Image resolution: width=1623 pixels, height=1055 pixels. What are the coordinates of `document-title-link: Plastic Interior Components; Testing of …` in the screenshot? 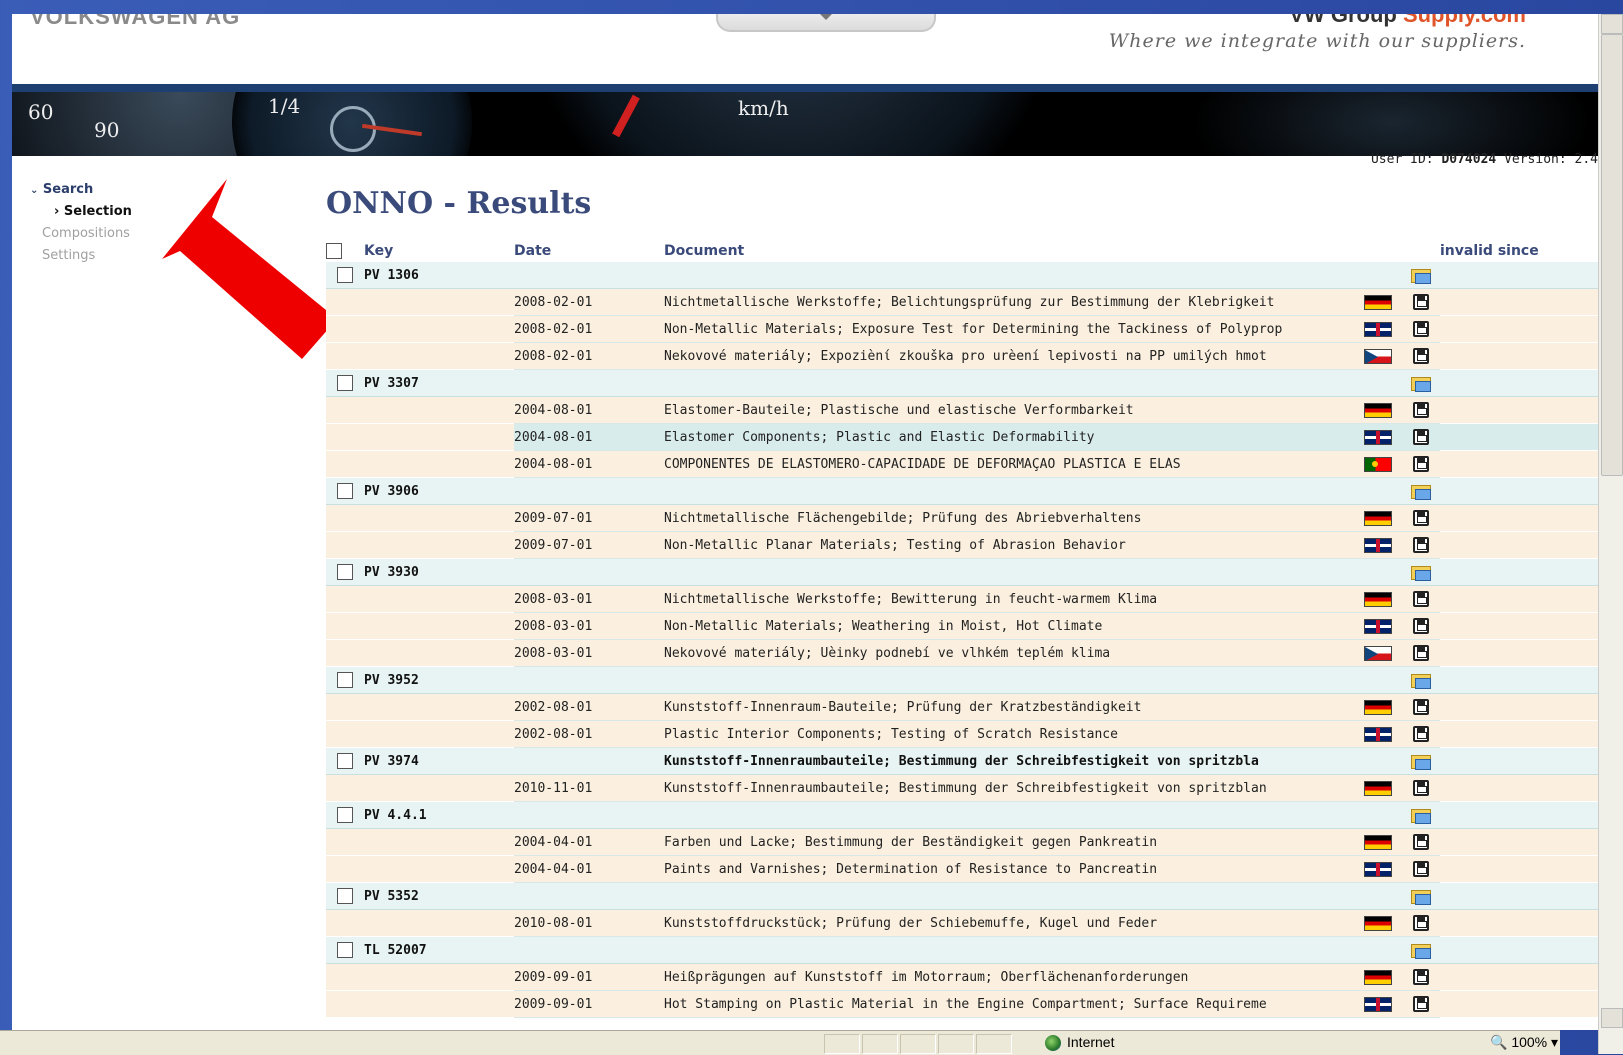 It's located at (1014, 734).